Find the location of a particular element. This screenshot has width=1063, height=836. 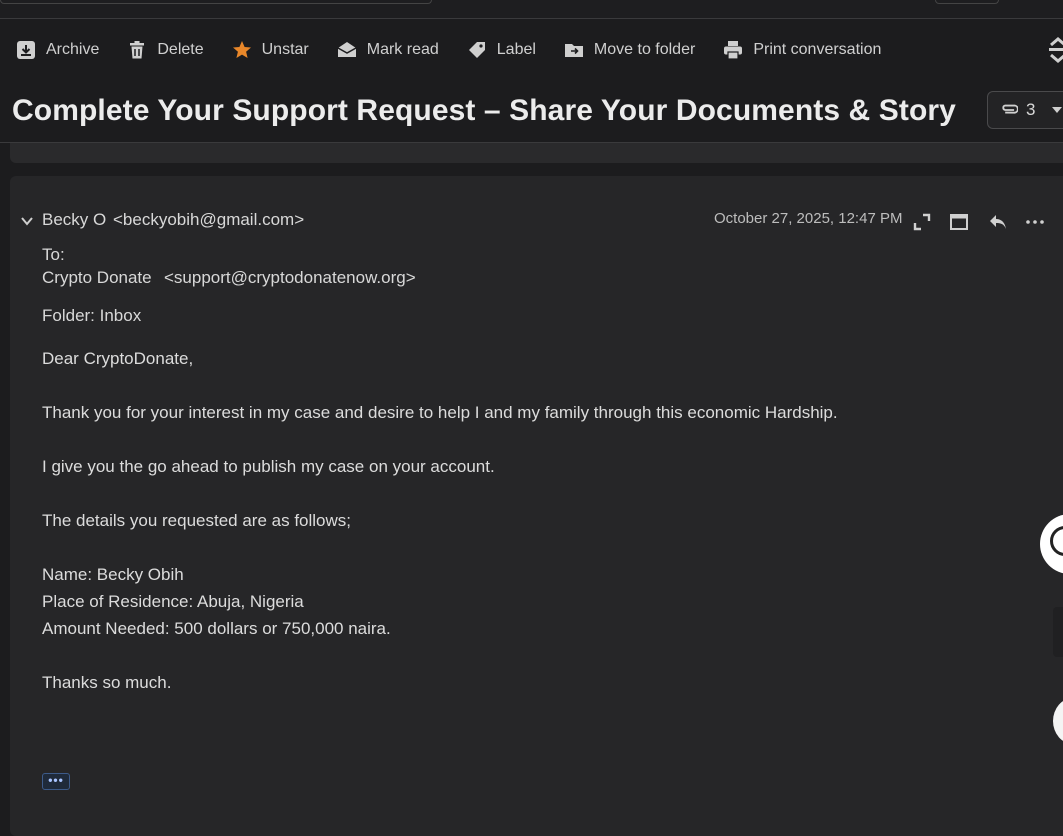

print-conversation-button: Print conversation is located at coordinates (800, 50).